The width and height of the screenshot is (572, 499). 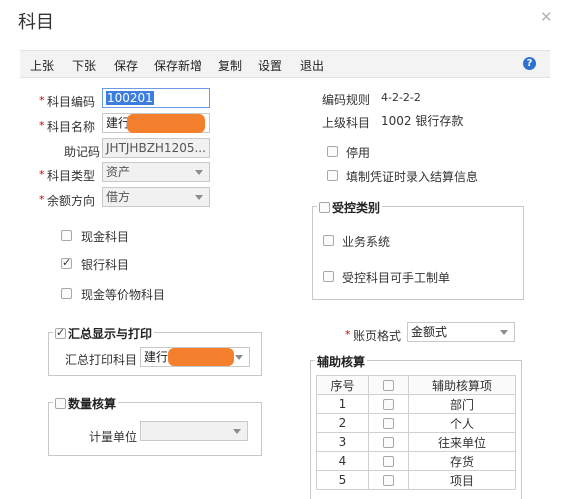 I want to click on close-icon: ✕, so click(x=546, y=17).